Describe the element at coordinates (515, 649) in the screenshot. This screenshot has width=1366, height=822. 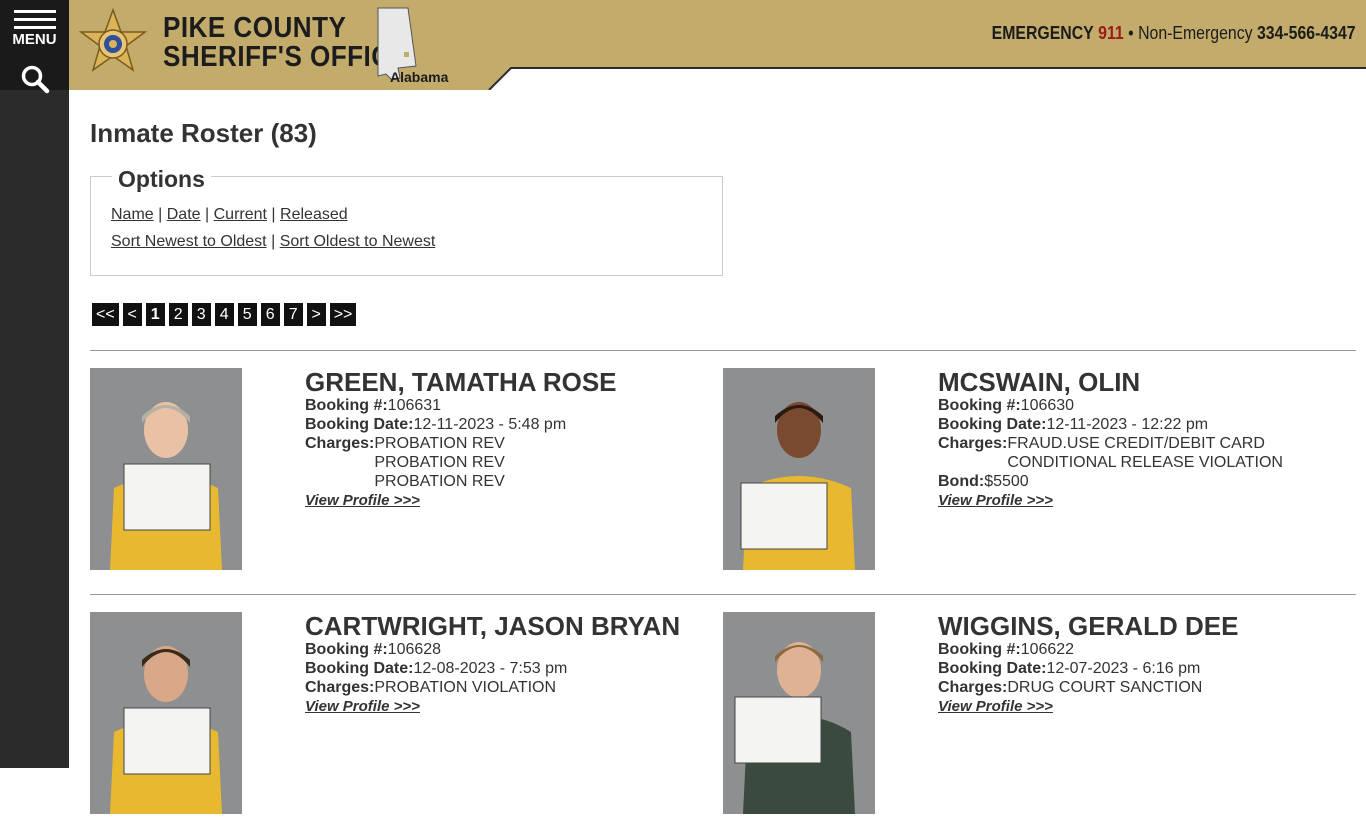
I see `booking-number-line: Booking #:106628` at that location.